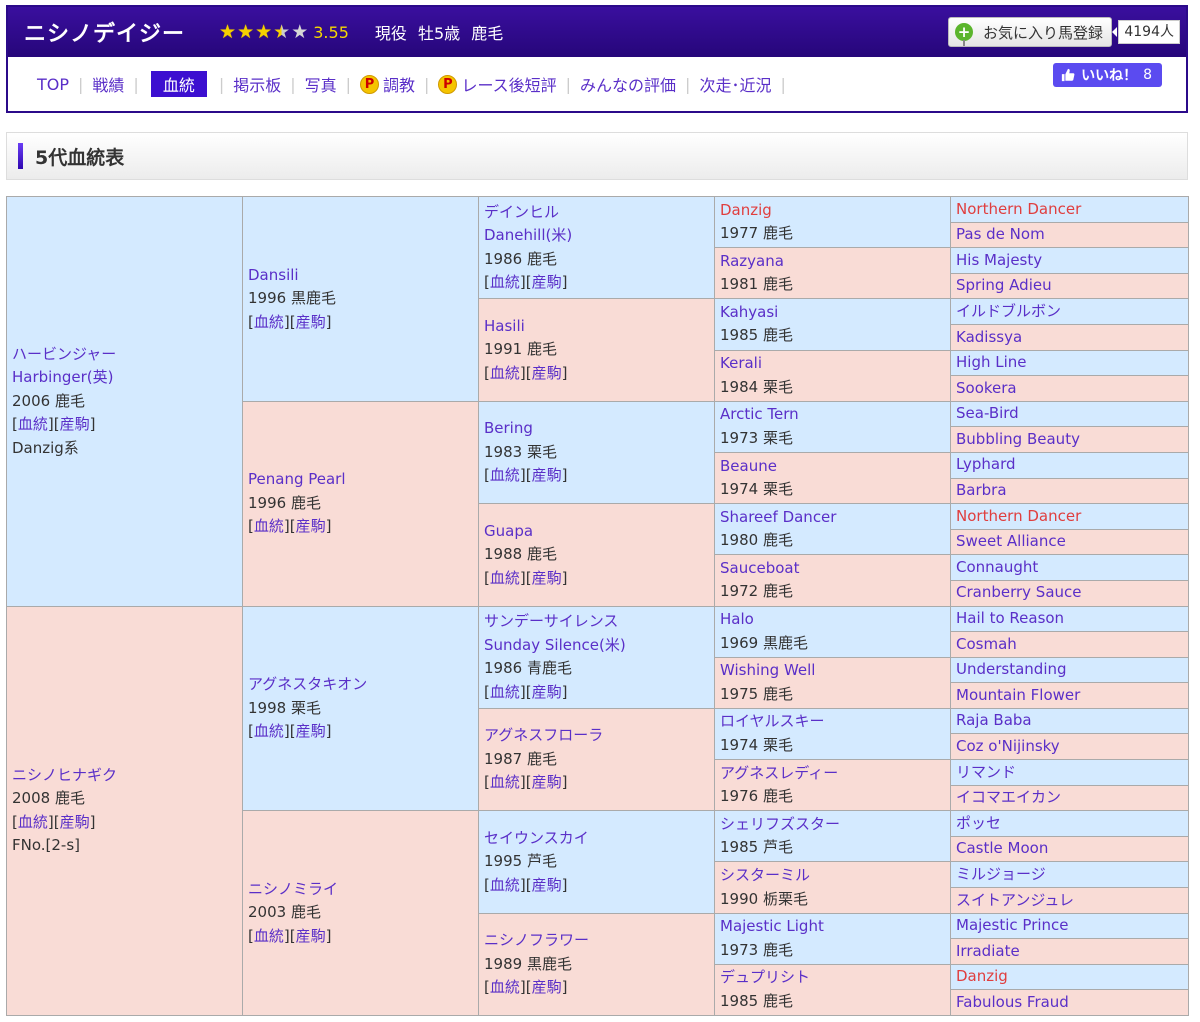  I want to click on horse-link: スイトアンジュレ, so click(1069, 901).